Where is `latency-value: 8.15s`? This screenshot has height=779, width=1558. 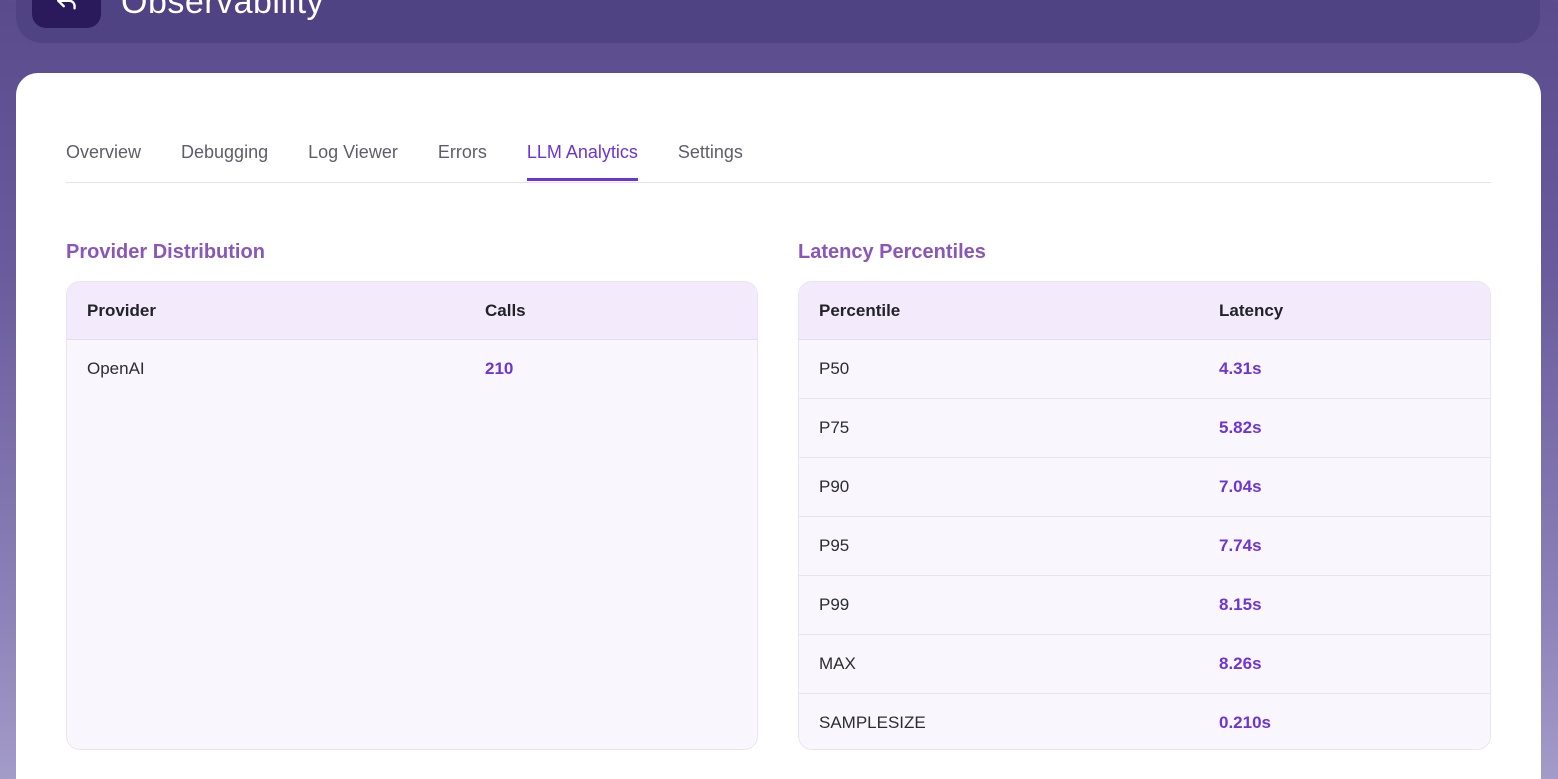
latency-value: 8.15s is located at coordinates (1240, 604).